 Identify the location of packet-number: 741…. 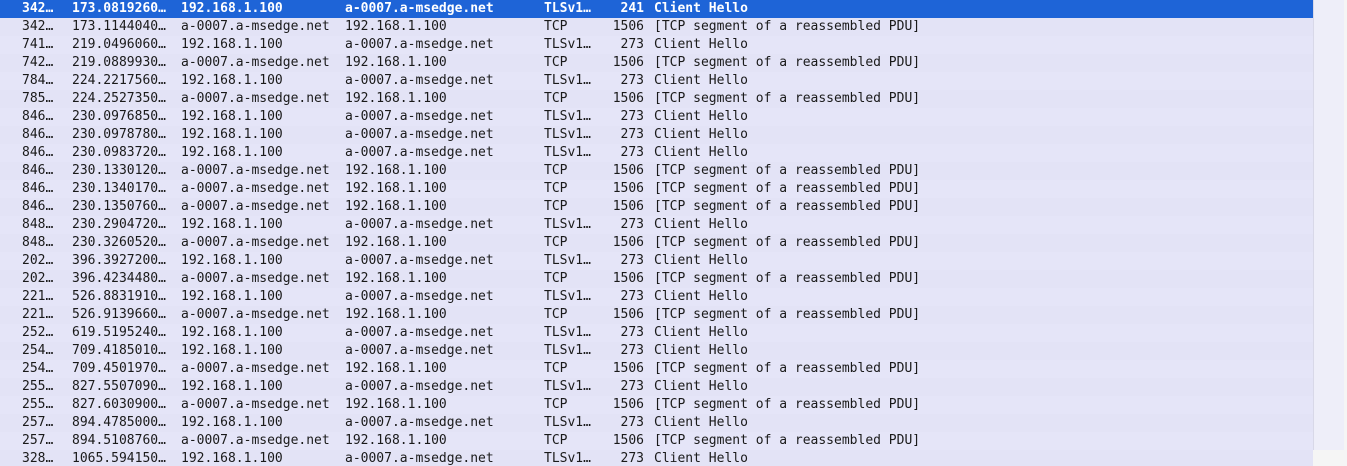
(38, 44).